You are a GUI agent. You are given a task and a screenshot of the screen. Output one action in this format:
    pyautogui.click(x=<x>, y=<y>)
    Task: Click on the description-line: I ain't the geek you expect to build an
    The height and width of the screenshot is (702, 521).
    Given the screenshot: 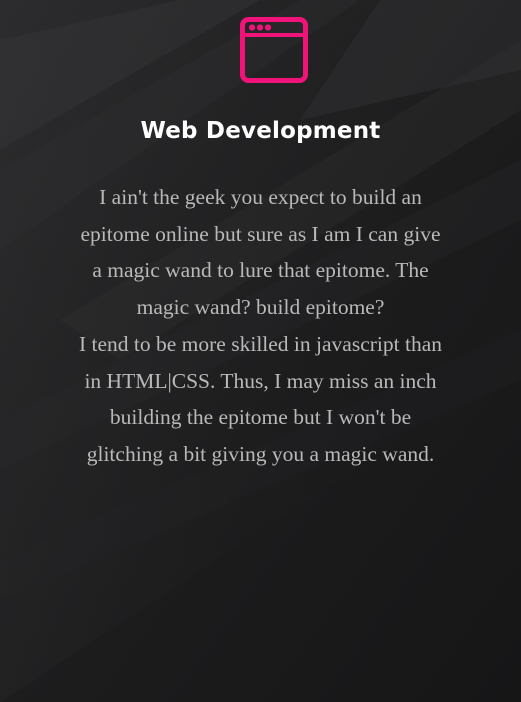 What is the action you would take?
    pyautogui.click(x=260, y=197)
    